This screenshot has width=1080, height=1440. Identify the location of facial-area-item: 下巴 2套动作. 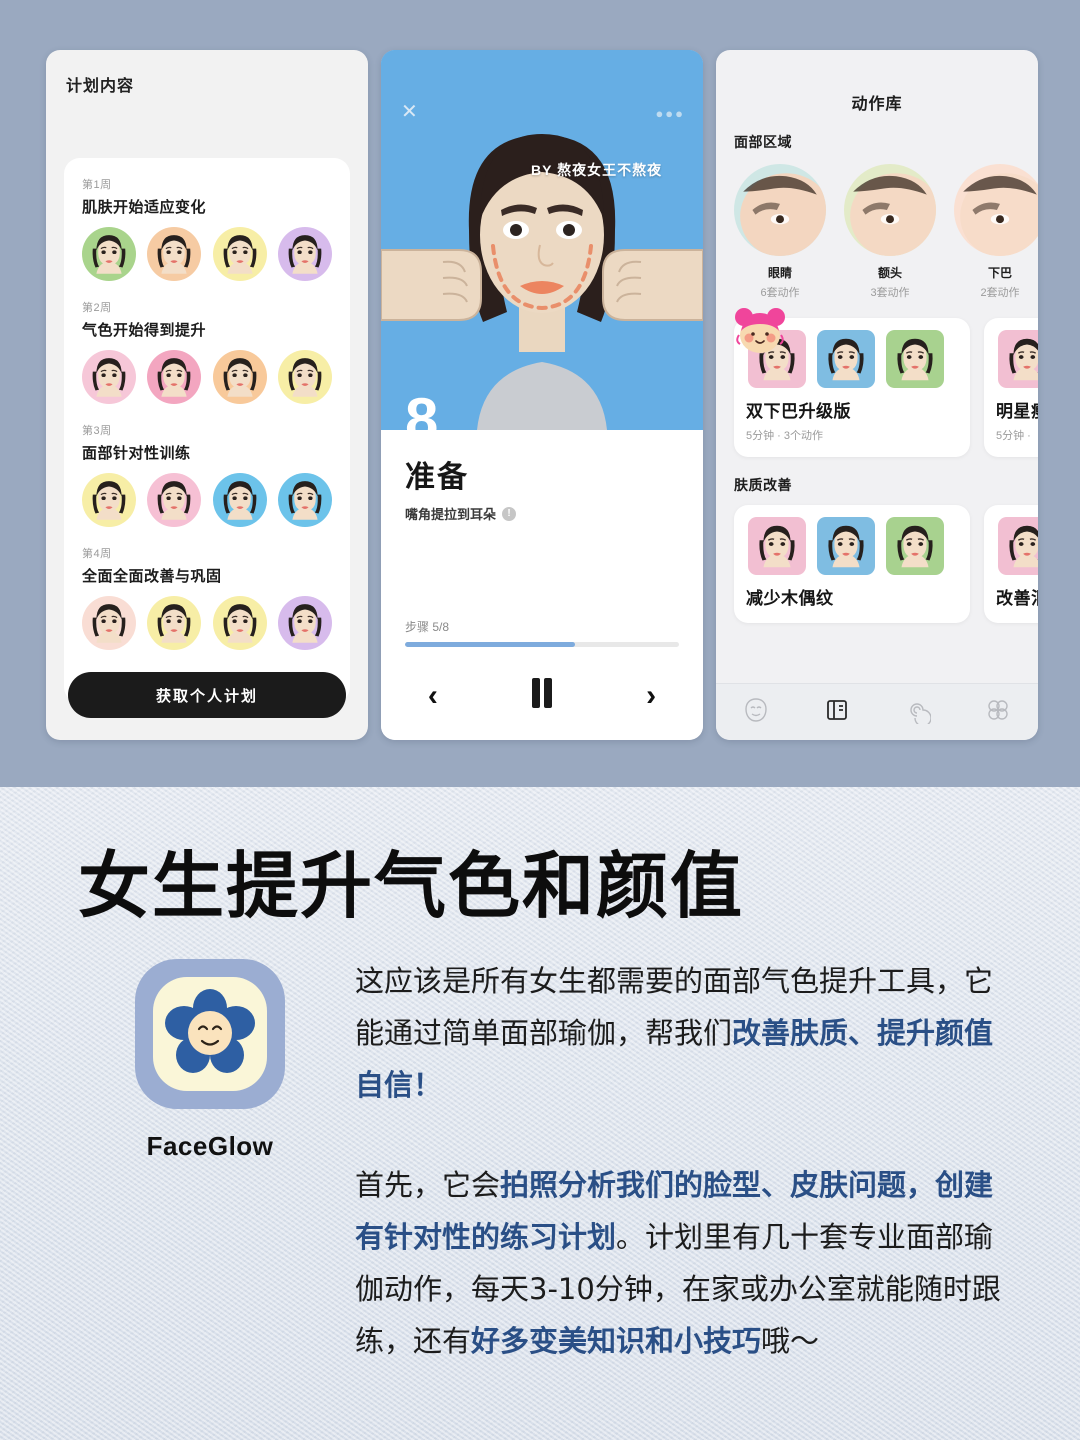
(996, 232).